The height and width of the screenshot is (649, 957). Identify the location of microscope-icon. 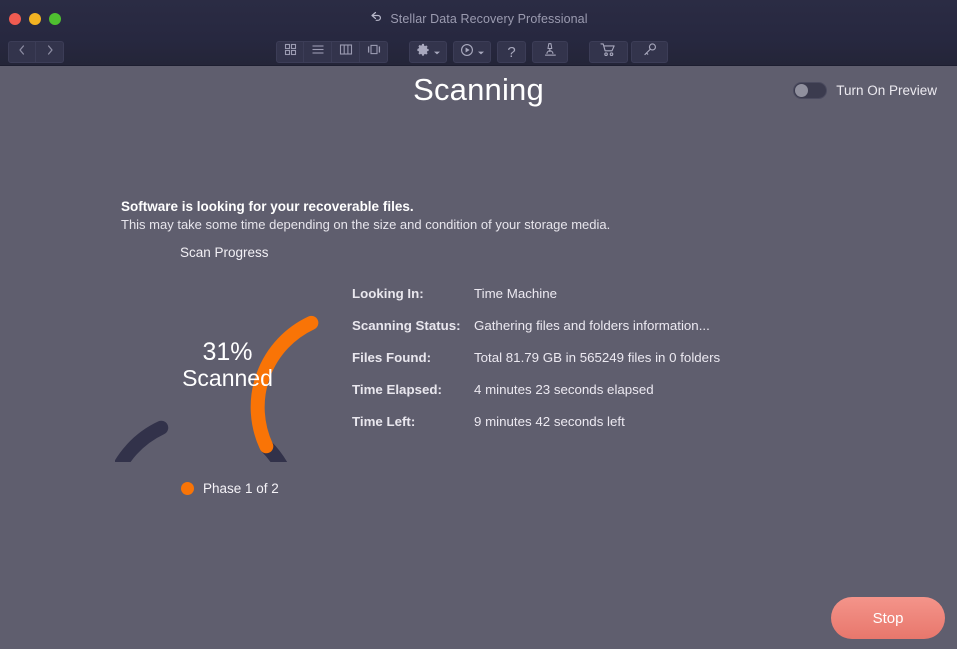
(550, 52).